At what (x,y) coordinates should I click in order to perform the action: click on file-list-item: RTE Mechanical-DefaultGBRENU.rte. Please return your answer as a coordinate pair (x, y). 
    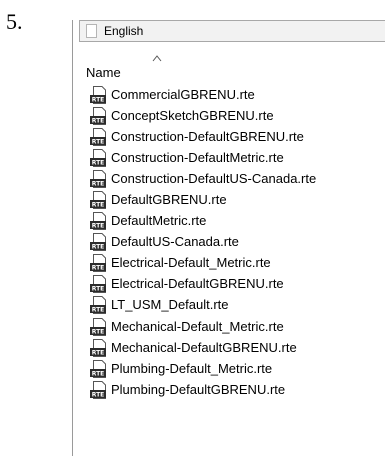
    Looking at the image, I should click on (203, 347).